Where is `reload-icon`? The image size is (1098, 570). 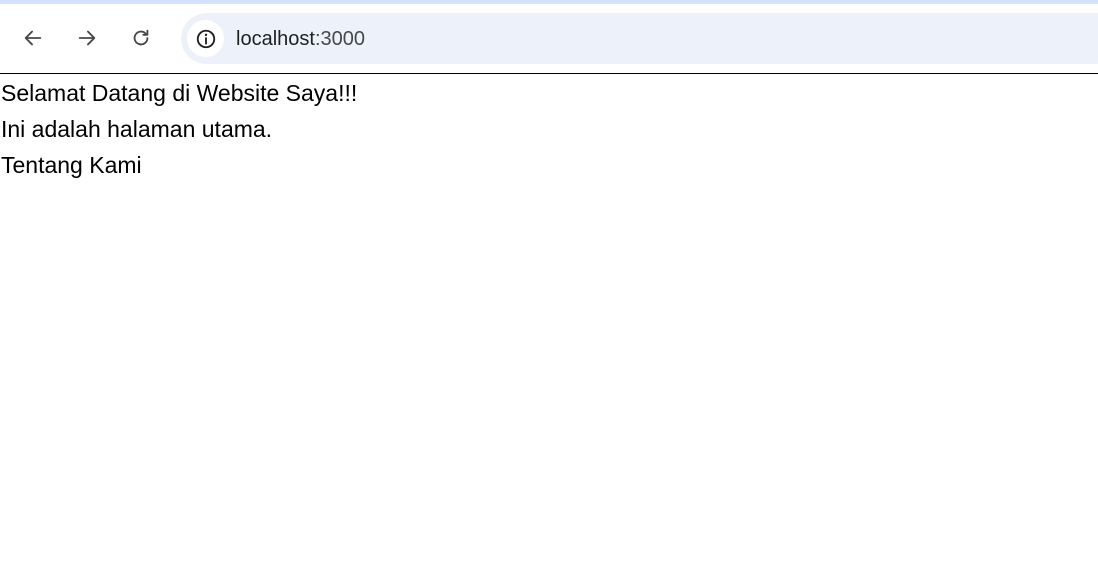
reload-icon is located at coordinates (141, 37).